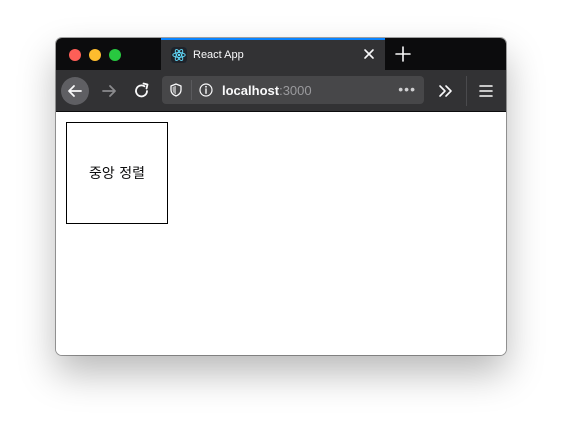  I want to click on hamburger-menu-icon, so click(486, 91).